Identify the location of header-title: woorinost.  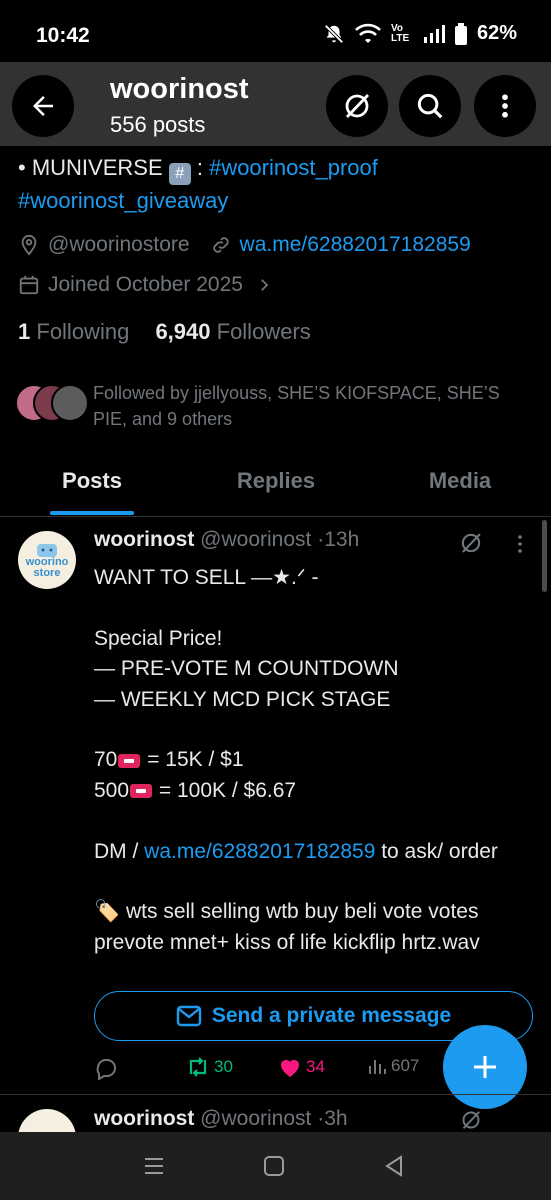
(179, 89).